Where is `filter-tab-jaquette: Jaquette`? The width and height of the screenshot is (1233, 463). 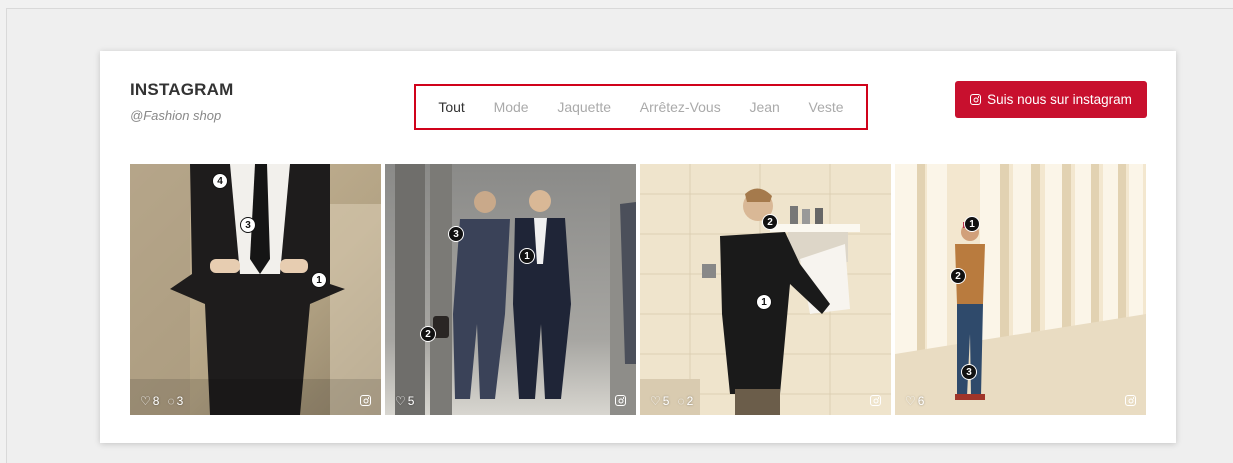 filter-tab-jaquette: Jaquette is located at coordinates (584, 107).